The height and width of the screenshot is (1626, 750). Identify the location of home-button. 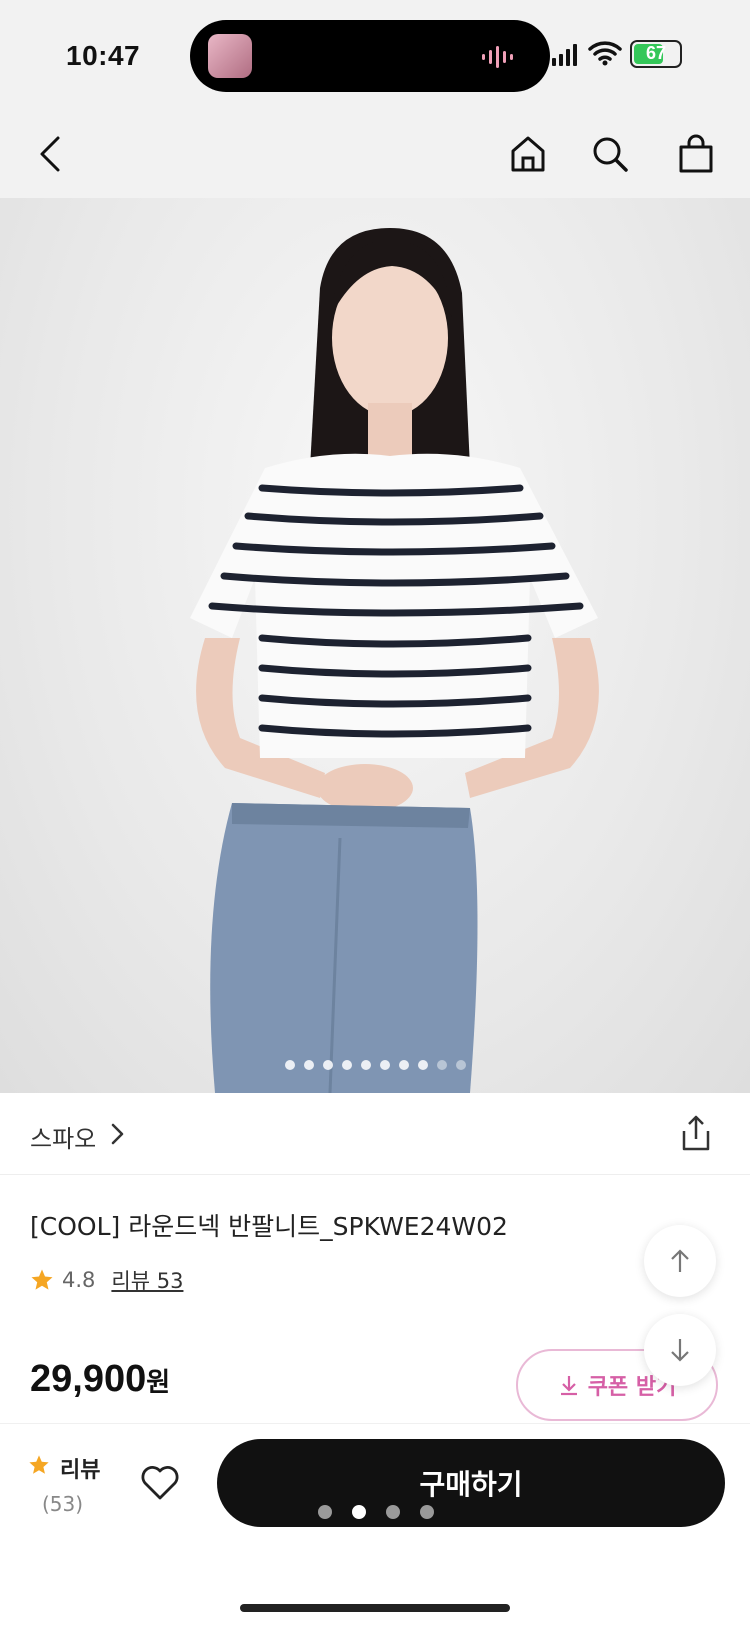
(528, 154).